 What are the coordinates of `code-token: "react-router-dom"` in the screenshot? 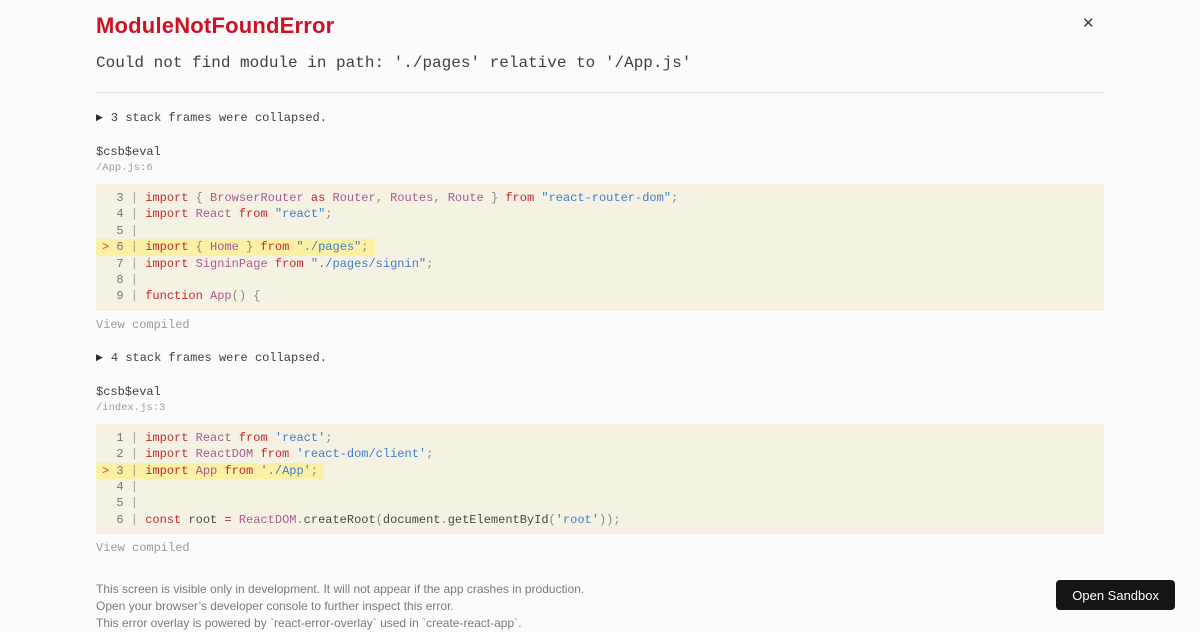 It's located at (606, 198).